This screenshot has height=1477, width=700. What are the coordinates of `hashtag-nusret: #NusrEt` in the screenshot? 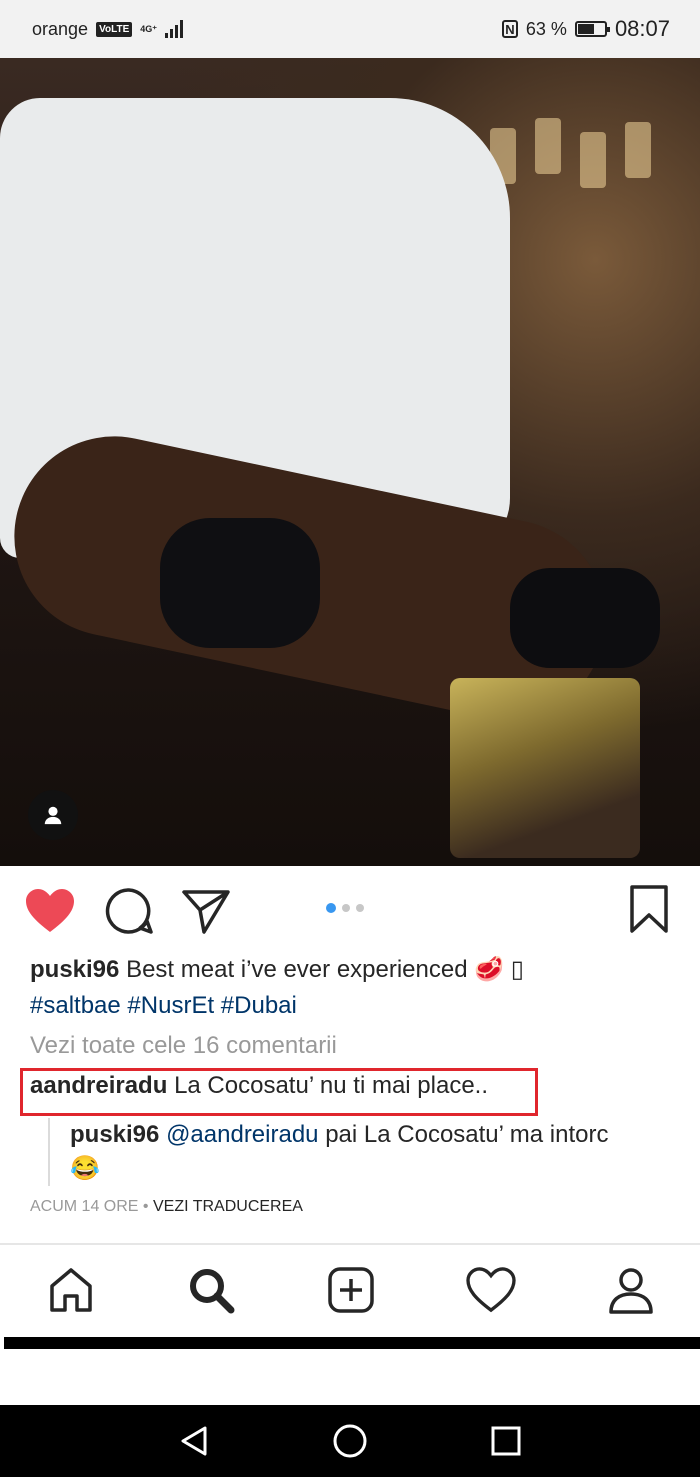 It's located at (170, 1005).